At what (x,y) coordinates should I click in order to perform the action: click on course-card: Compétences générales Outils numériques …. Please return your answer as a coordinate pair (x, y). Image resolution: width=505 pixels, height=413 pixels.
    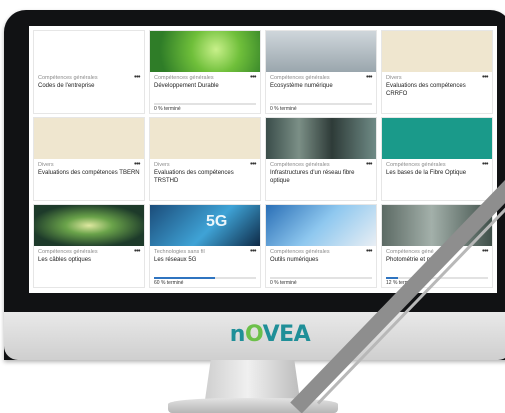
    Looking at the image, I should click on (321, 246).